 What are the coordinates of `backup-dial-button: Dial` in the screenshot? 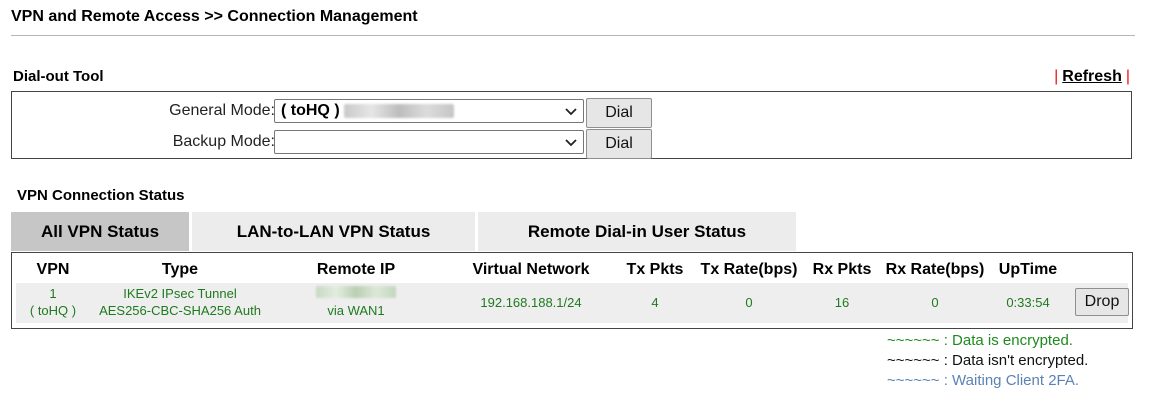 It's located at (619, 144).